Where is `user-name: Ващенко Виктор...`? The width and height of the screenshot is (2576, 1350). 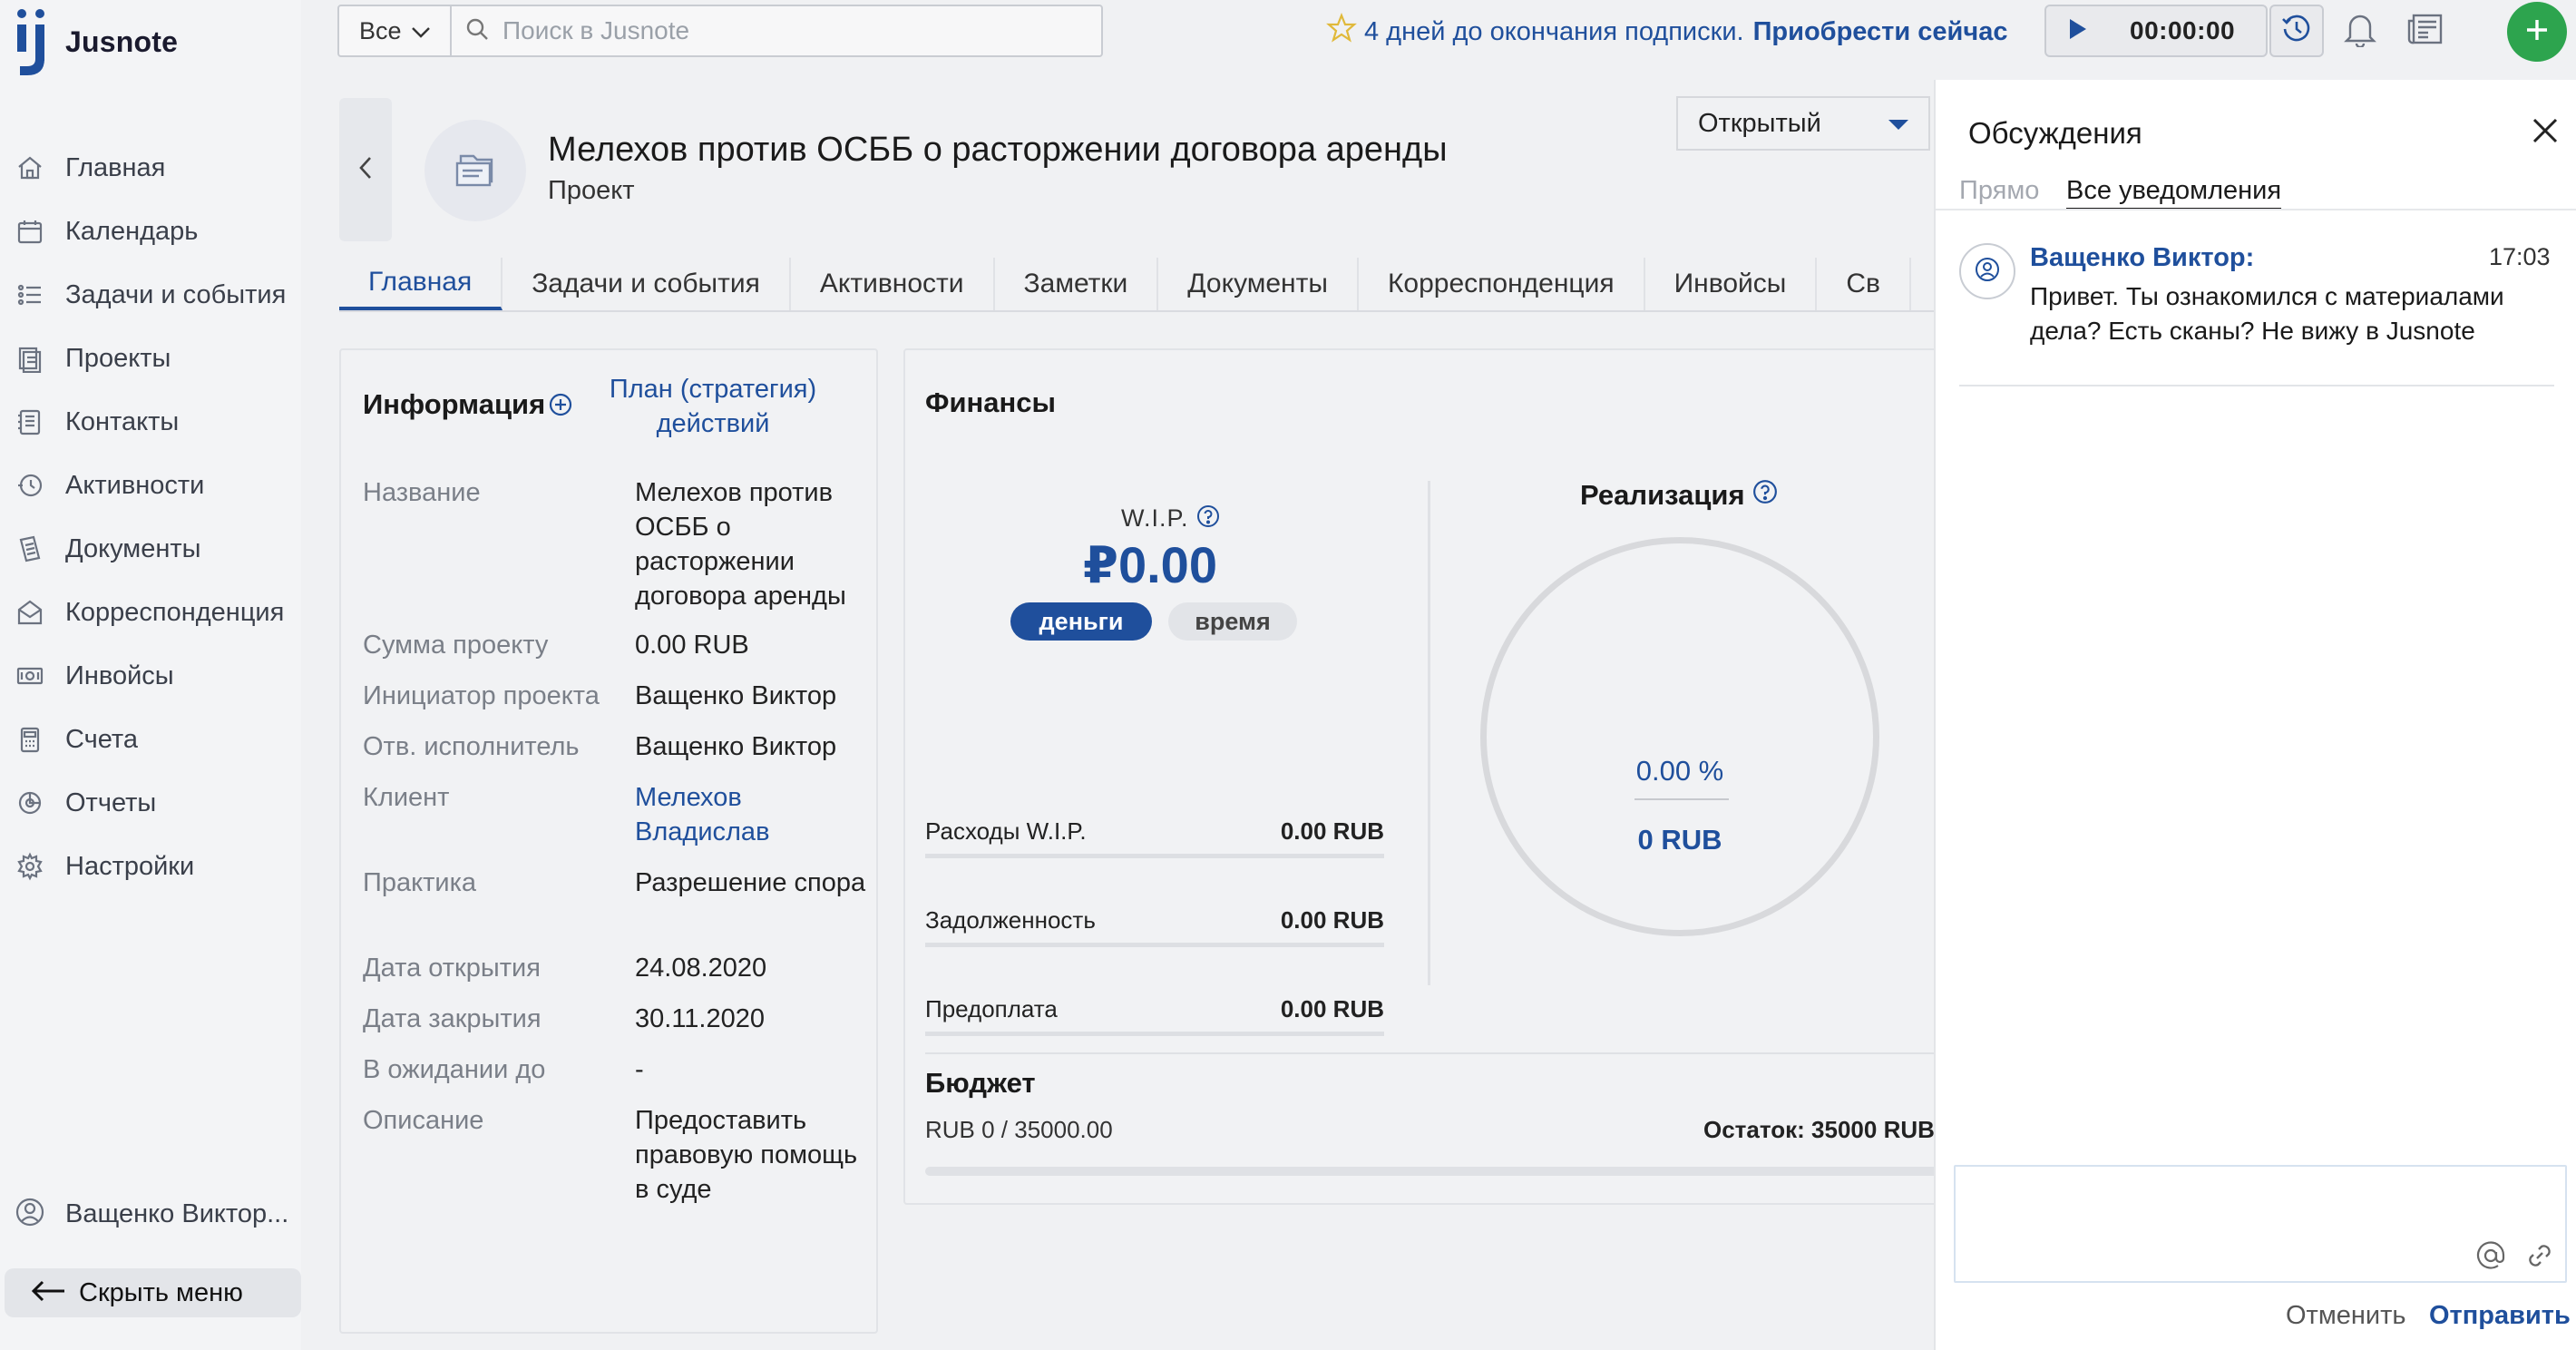
user-name: Ващенко Виктор... is located at coordinates (177, 1213).